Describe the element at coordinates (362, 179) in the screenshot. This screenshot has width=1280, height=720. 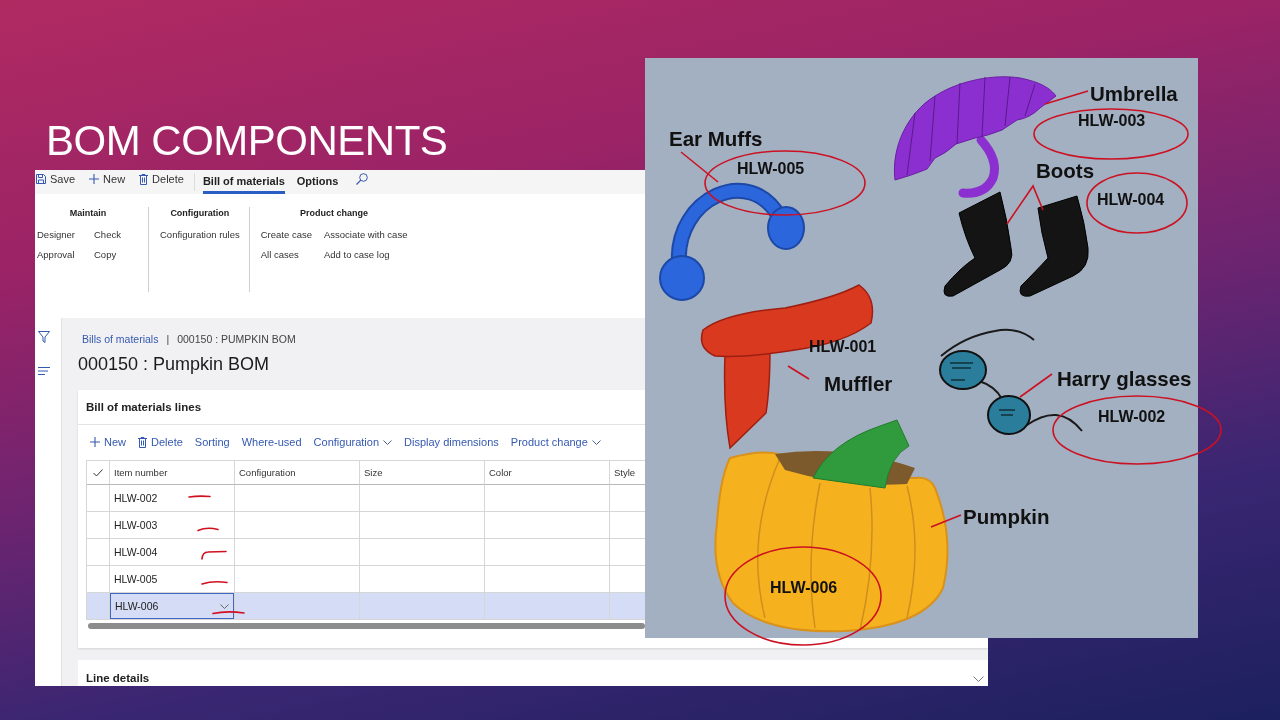
I see `search-icon` at that location.